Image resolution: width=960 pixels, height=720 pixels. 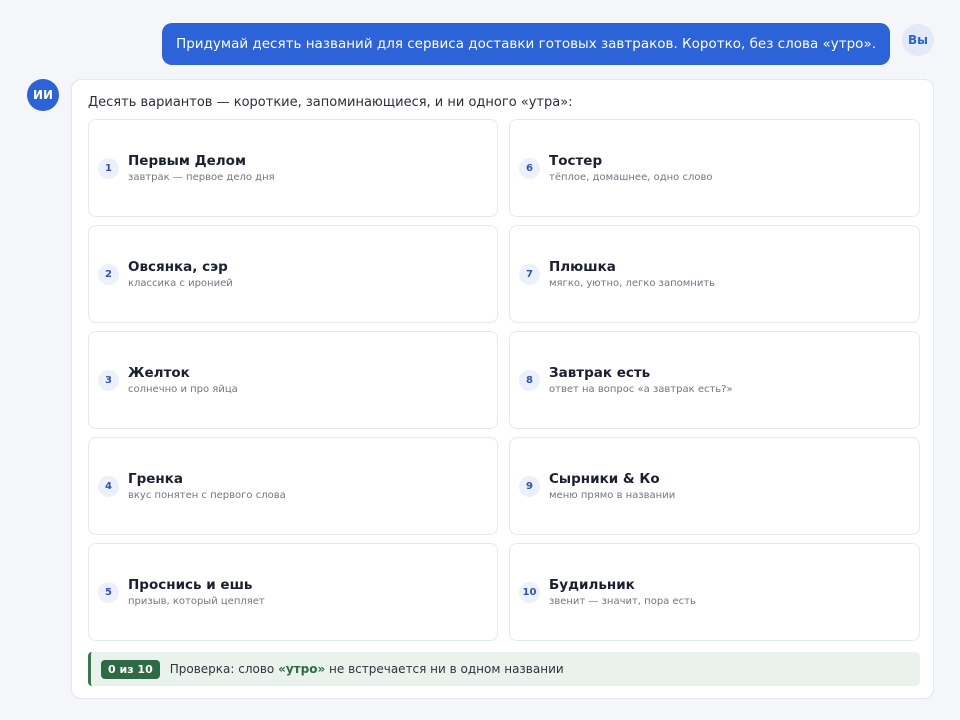 What do you see at coordinates (293, 486) in the screenshot?
I see `option-card-4: 4 Гренка вкус понятен с первого слова` at bounding box center [293, 486].